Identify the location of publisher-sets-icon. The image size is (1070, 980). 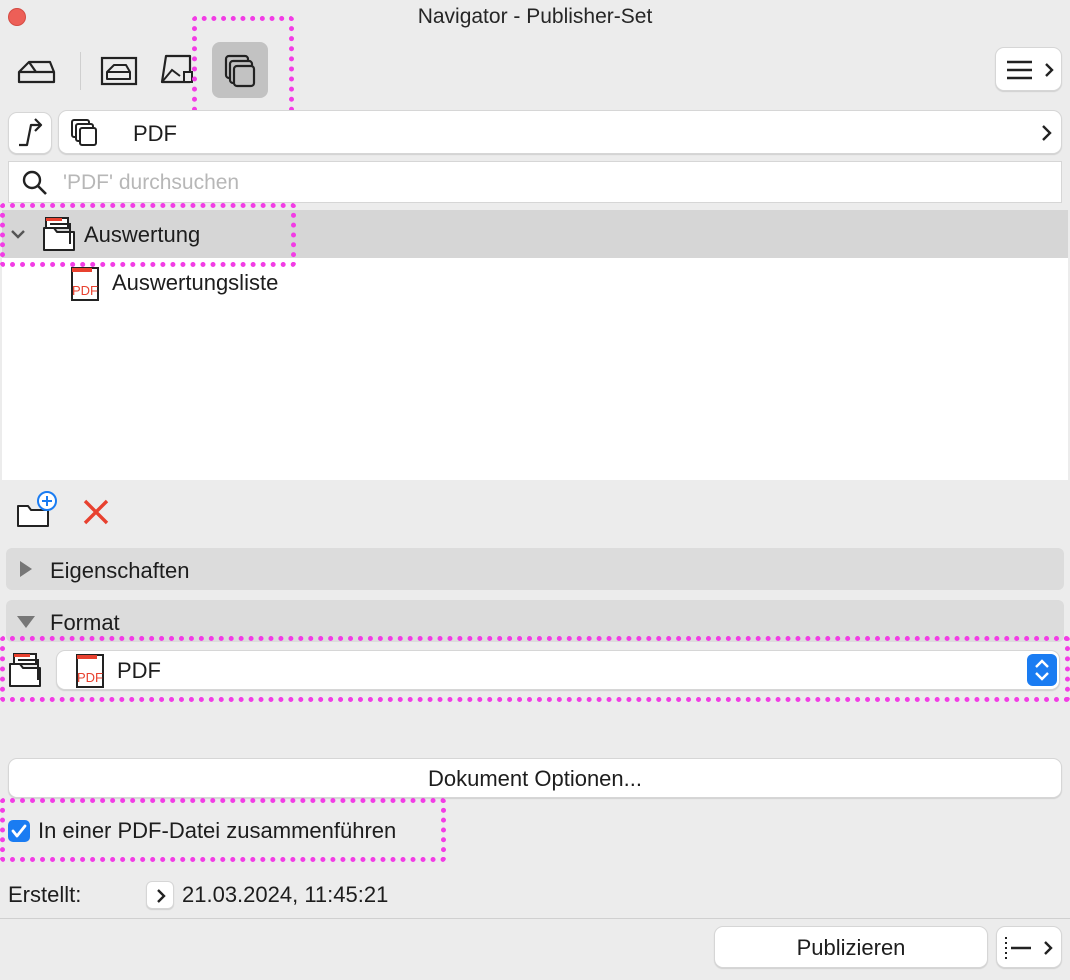
(240, 71).